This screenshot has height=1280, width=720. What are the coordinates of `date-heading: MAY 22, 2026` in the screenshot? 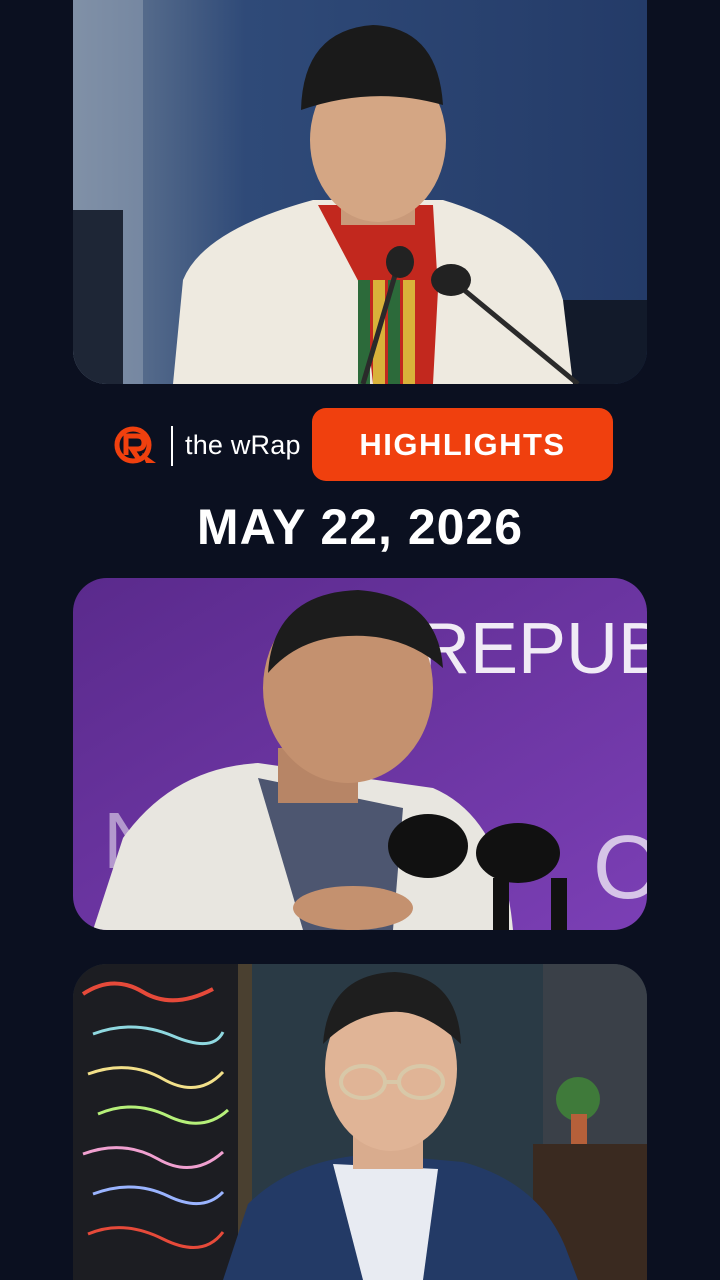 It's located at (360, 527).